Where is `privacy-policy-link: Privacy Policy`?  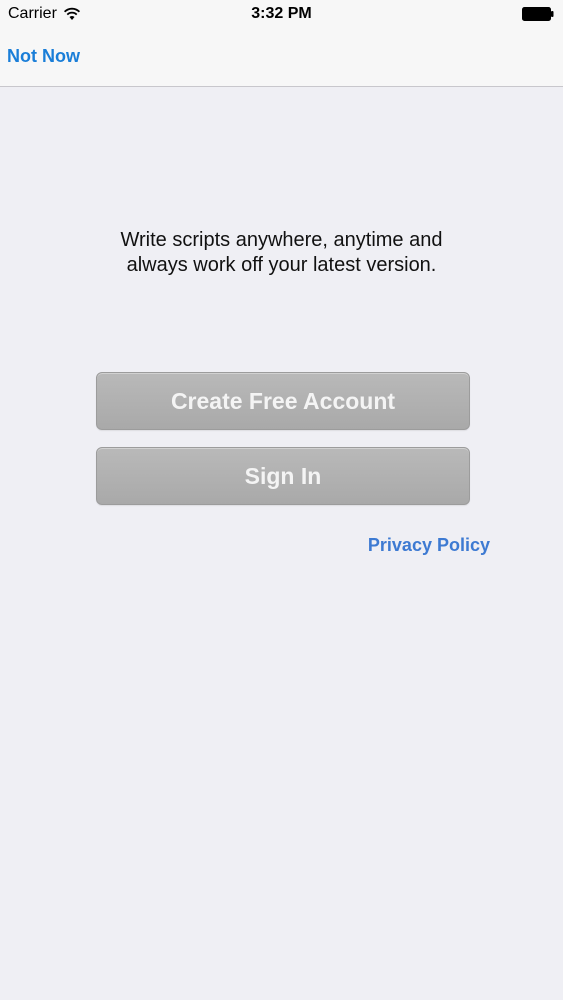 privacy-policy-link: Privacy Policy is located at coordinates (429, 545).